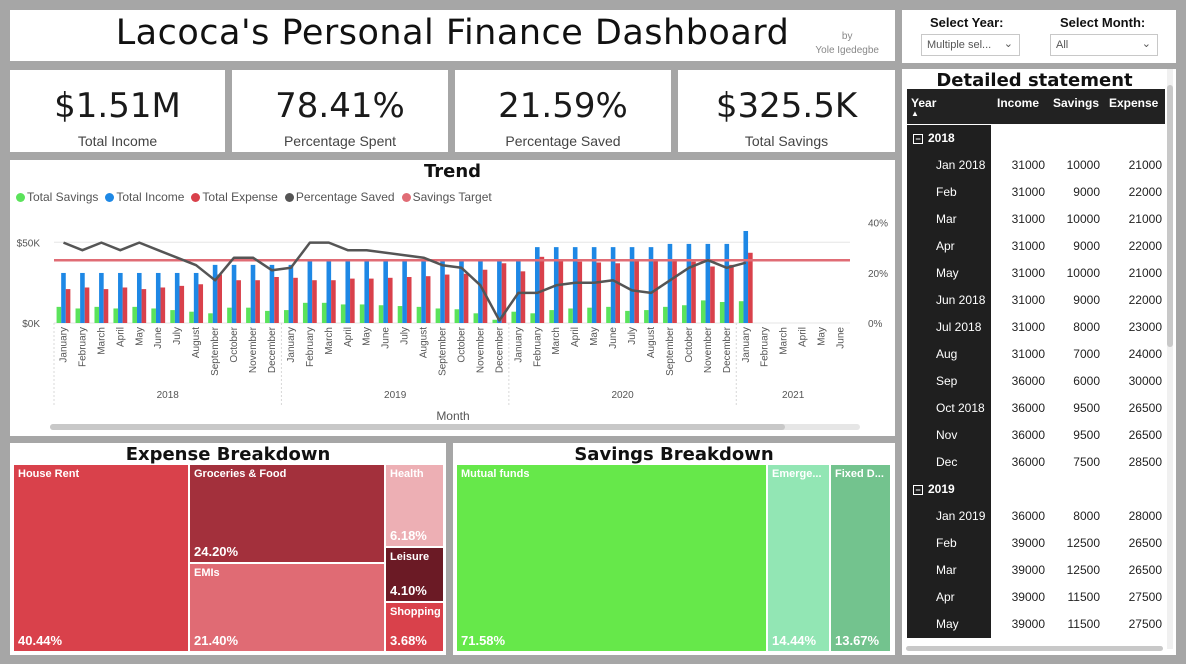 The width and height of the screenshot is (1186, 664). I want to click on horizontal-scrollbar, so click(1034, 648).